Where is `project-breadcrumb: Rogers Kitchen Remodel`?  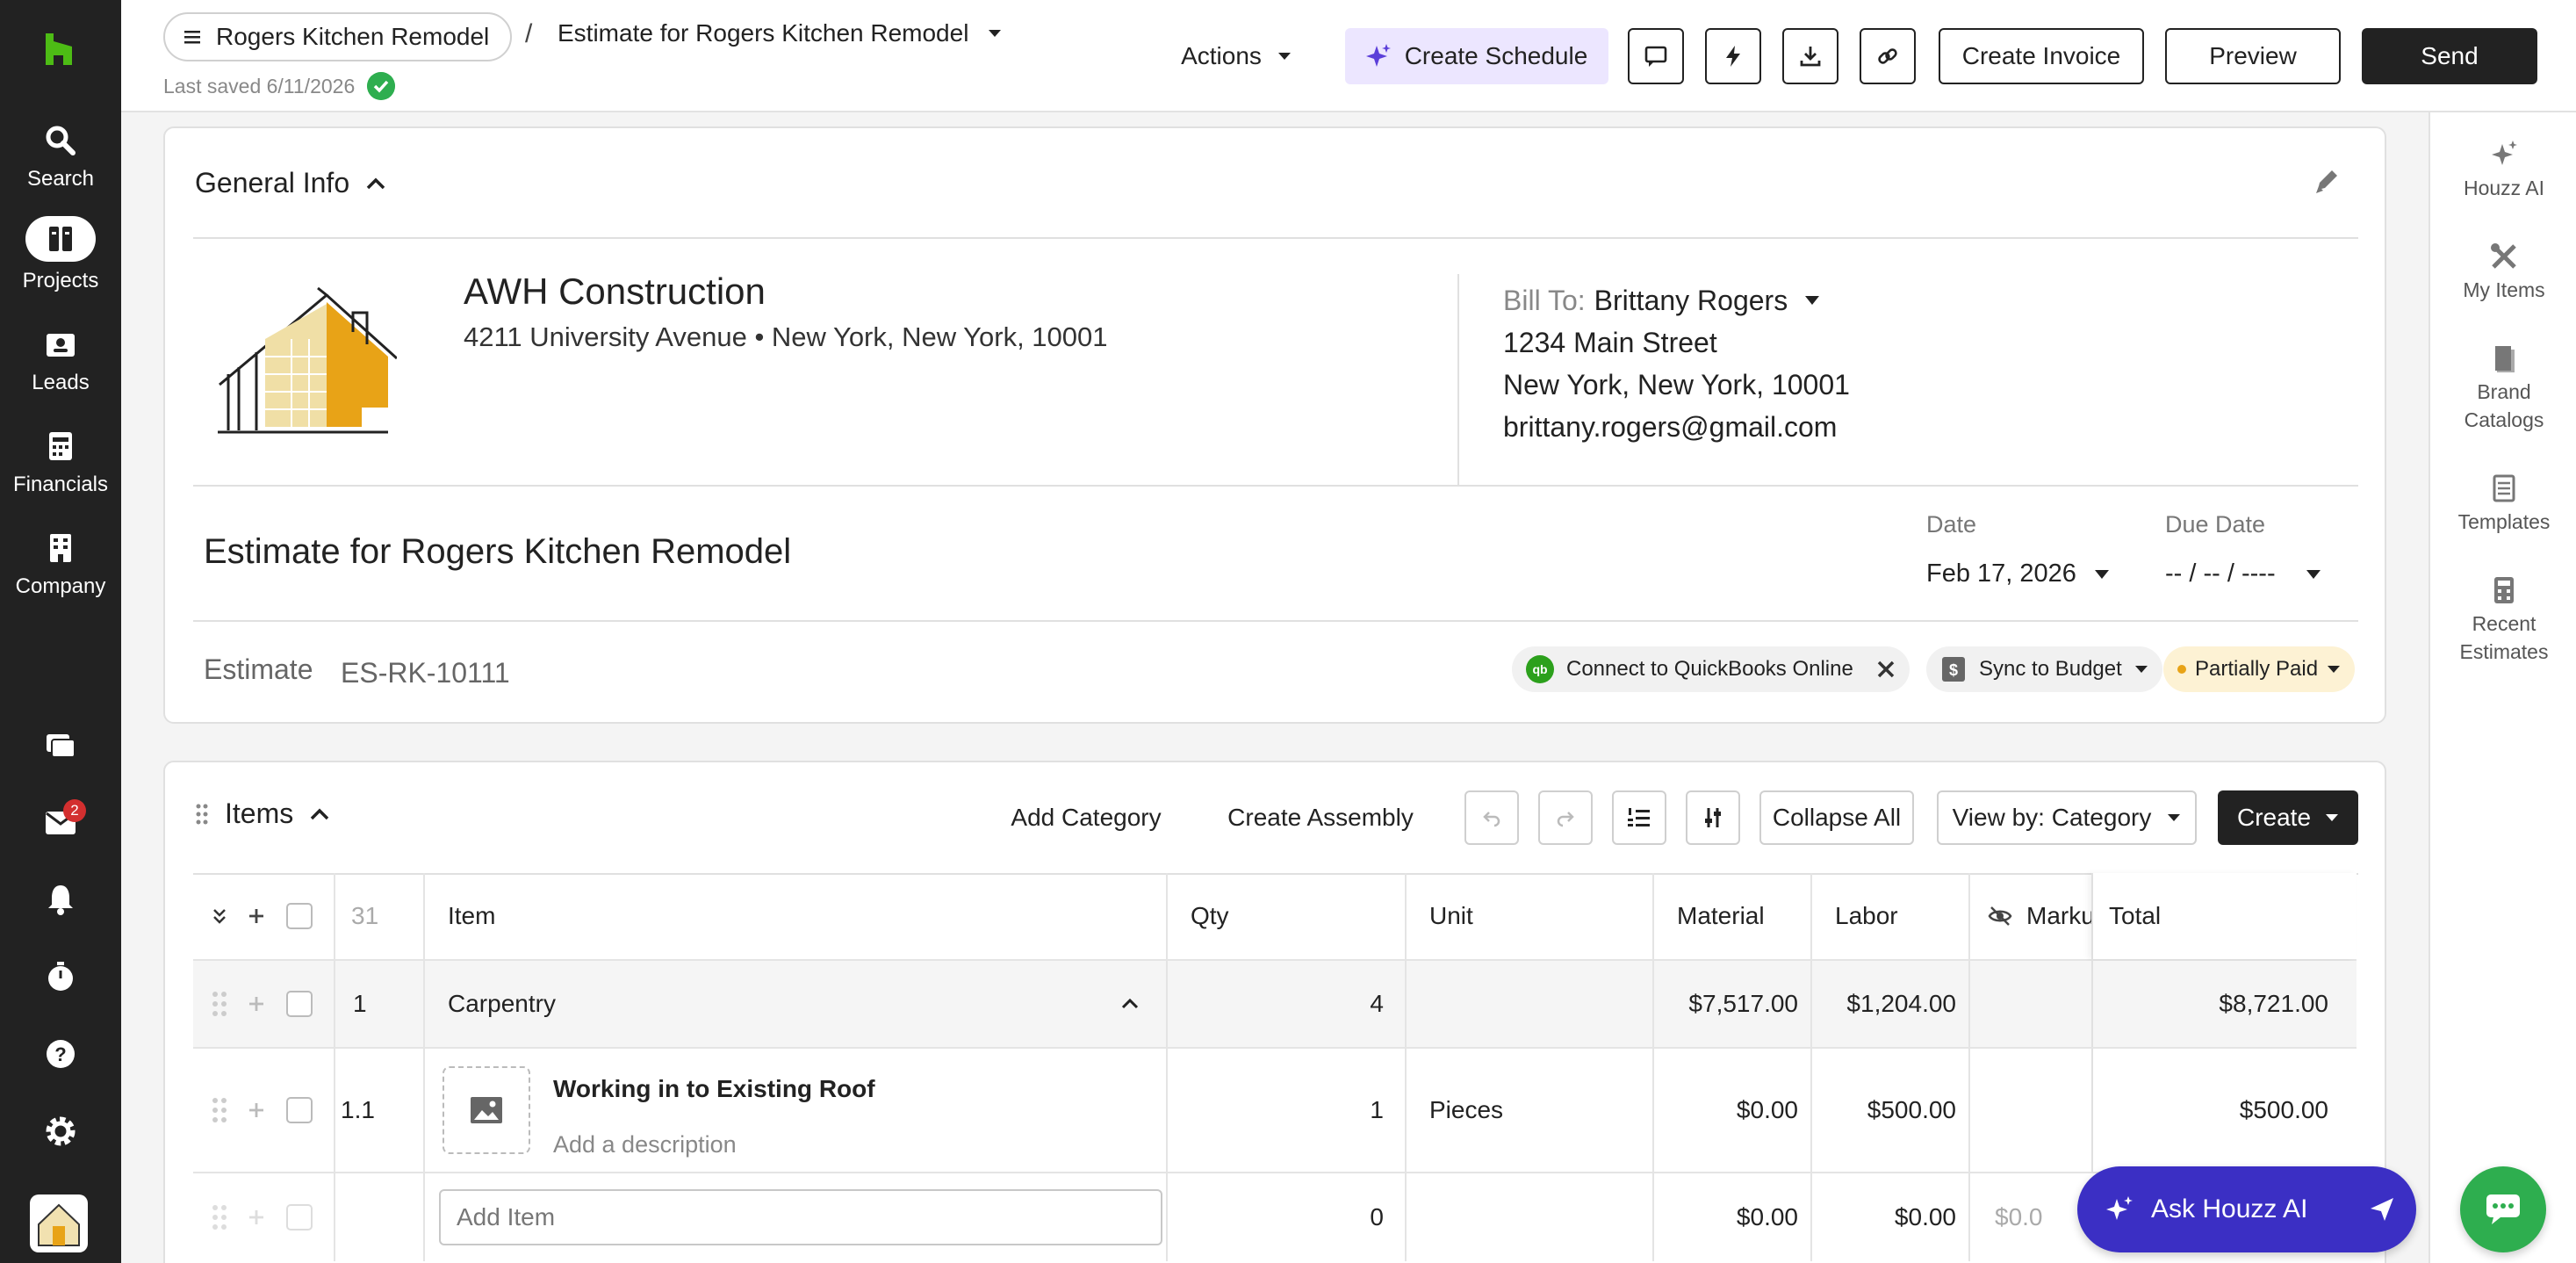
project-breadcrumb: Rogers Kitchen Remodel is located at coordinates (338, 36).